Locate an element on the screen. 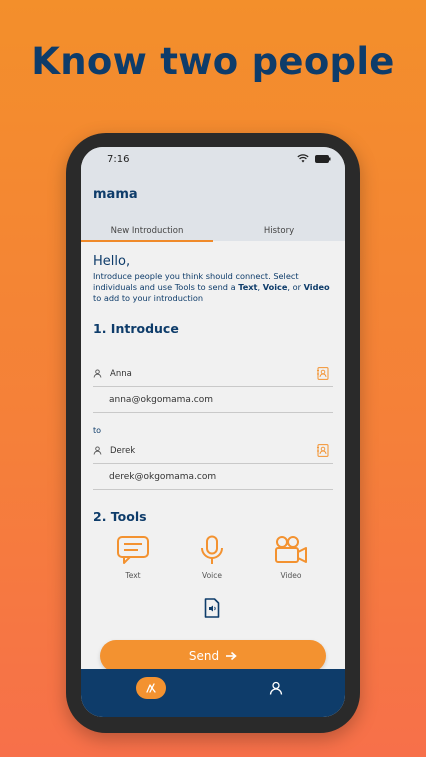 Image resolution: width=426 pixels, height=757 pixels. nav-profile is located at coordinates (276, 688).